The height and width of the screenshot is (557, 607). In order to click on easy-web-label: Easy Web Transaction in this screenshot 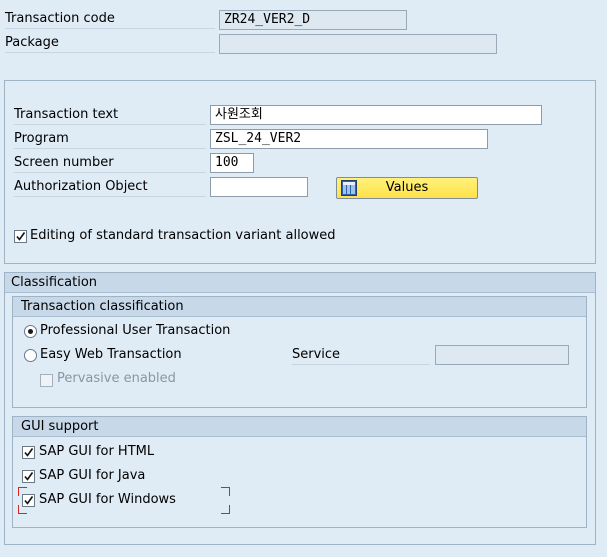, I will do `click(111, 354)`.